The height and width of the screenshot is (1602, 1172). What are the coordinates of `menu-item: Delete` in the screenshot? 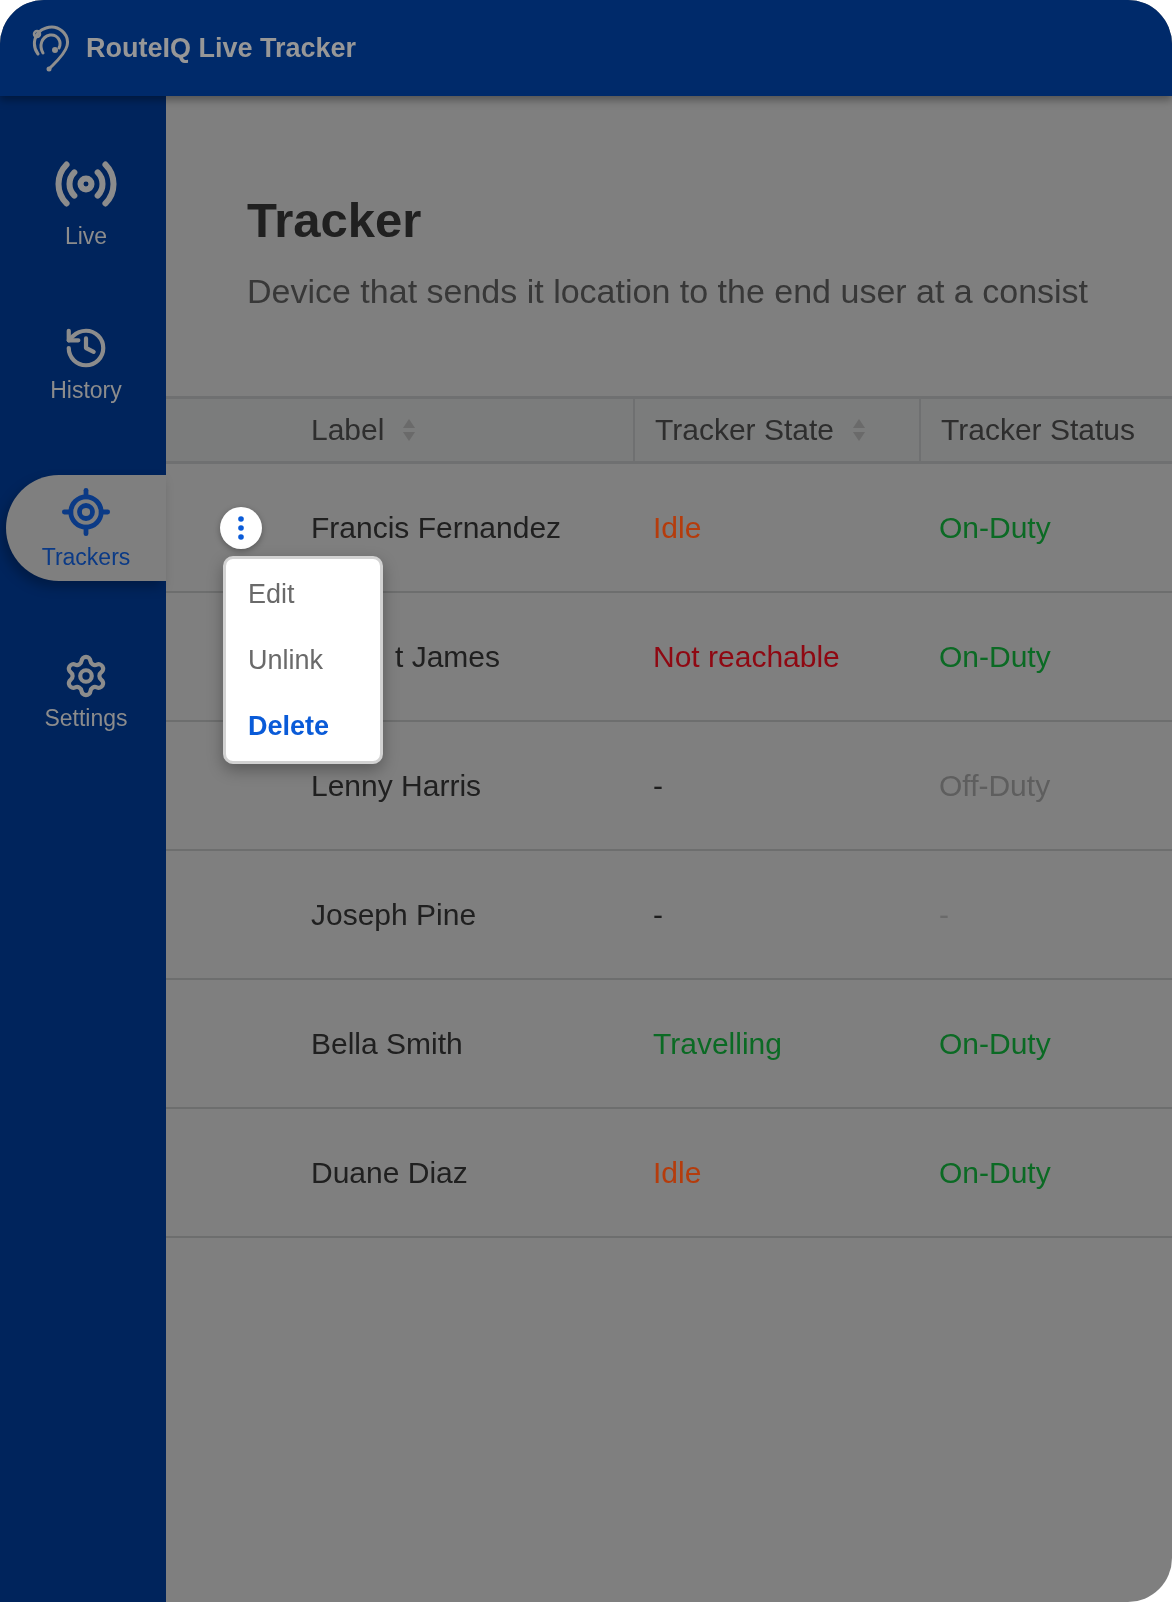 It's located at (303, 726).